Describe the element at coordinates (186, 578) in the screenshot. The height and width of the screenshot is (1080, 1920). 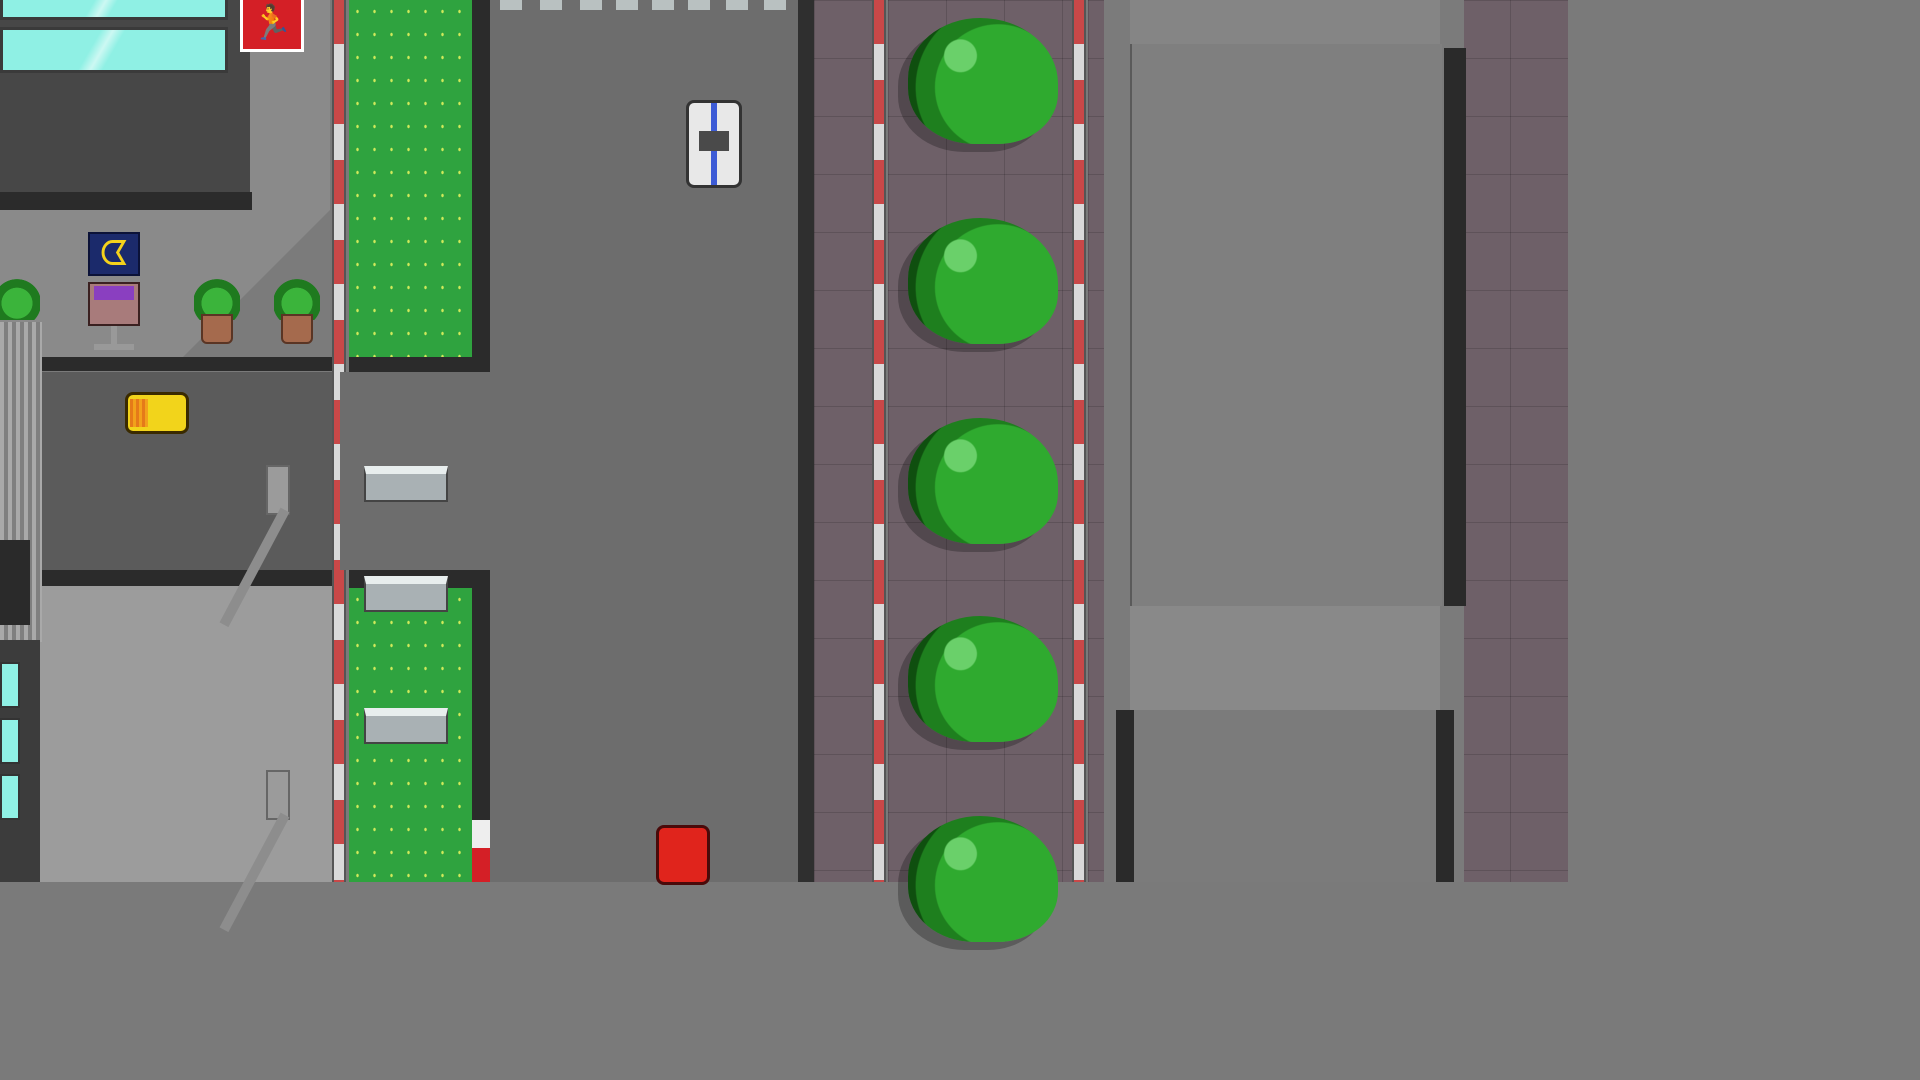
I see `parking-edge` at that location.